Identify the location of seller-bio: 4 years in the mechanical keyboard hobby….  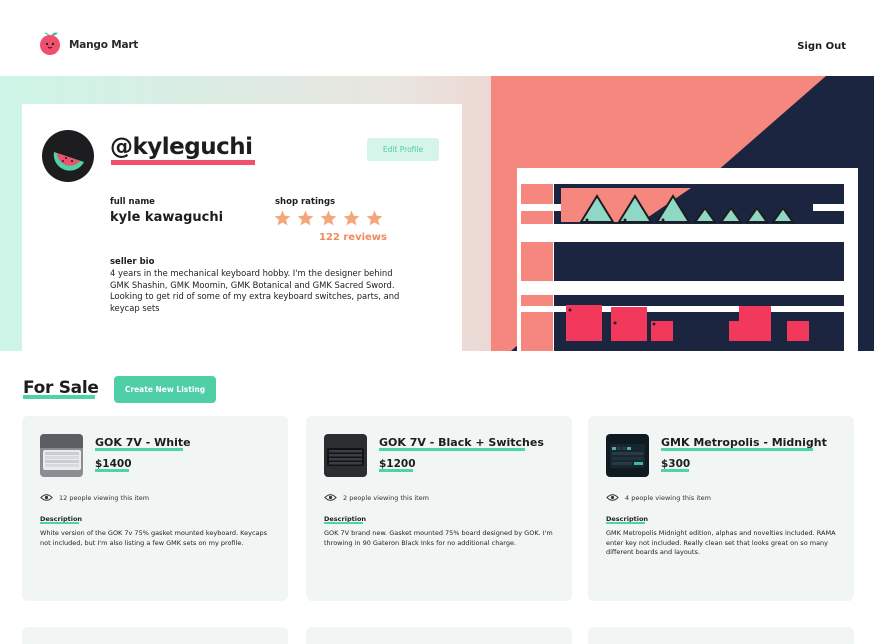
(255, 290).